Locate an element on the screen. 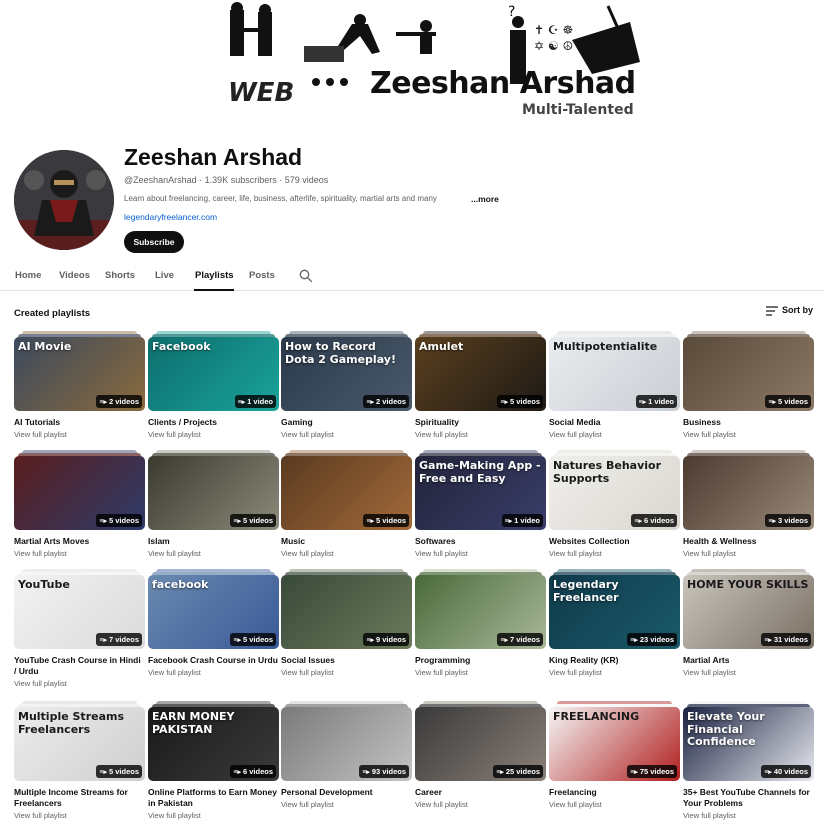 The image size is (824, 829). playlist-thumbnail: Multiple Streams Freelancers ≡▸ 5 videos is located at coordinates (79, 744).